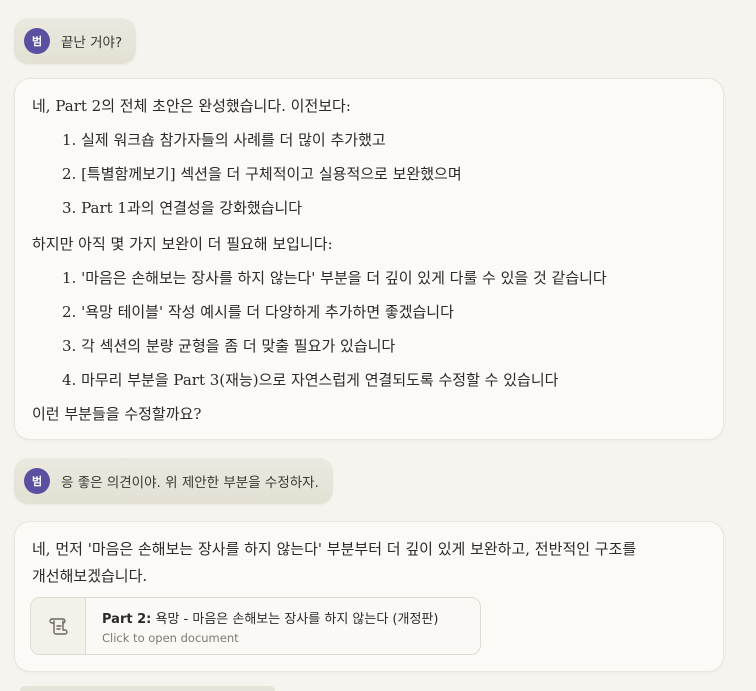 The image size is (756, 691). I want to click on assistant-outro: 이런 부분들을 수정할까요?, so click(117, 414).